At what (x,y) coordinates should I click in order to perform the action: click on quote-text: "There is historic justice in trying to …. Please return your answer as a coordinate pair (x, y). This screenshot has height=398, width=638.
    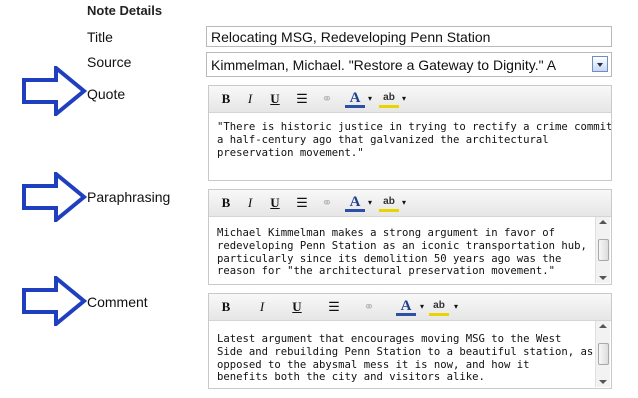
    Looking at the image, I should click on (410, 147).